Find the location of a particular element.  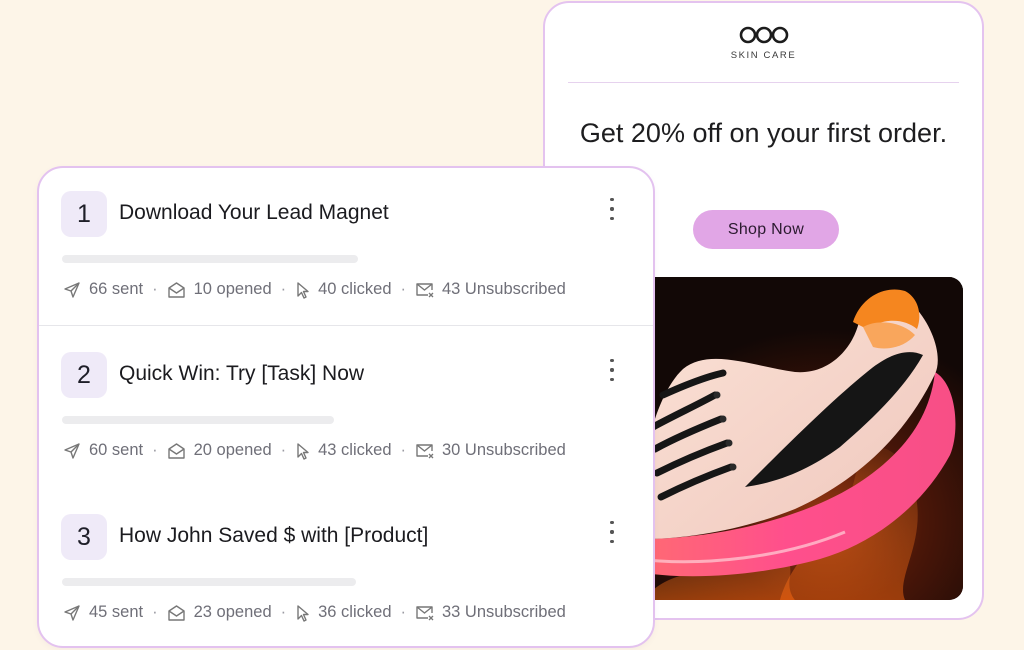

brand-header: SKIN CARE is located at coordinates (763, 43).